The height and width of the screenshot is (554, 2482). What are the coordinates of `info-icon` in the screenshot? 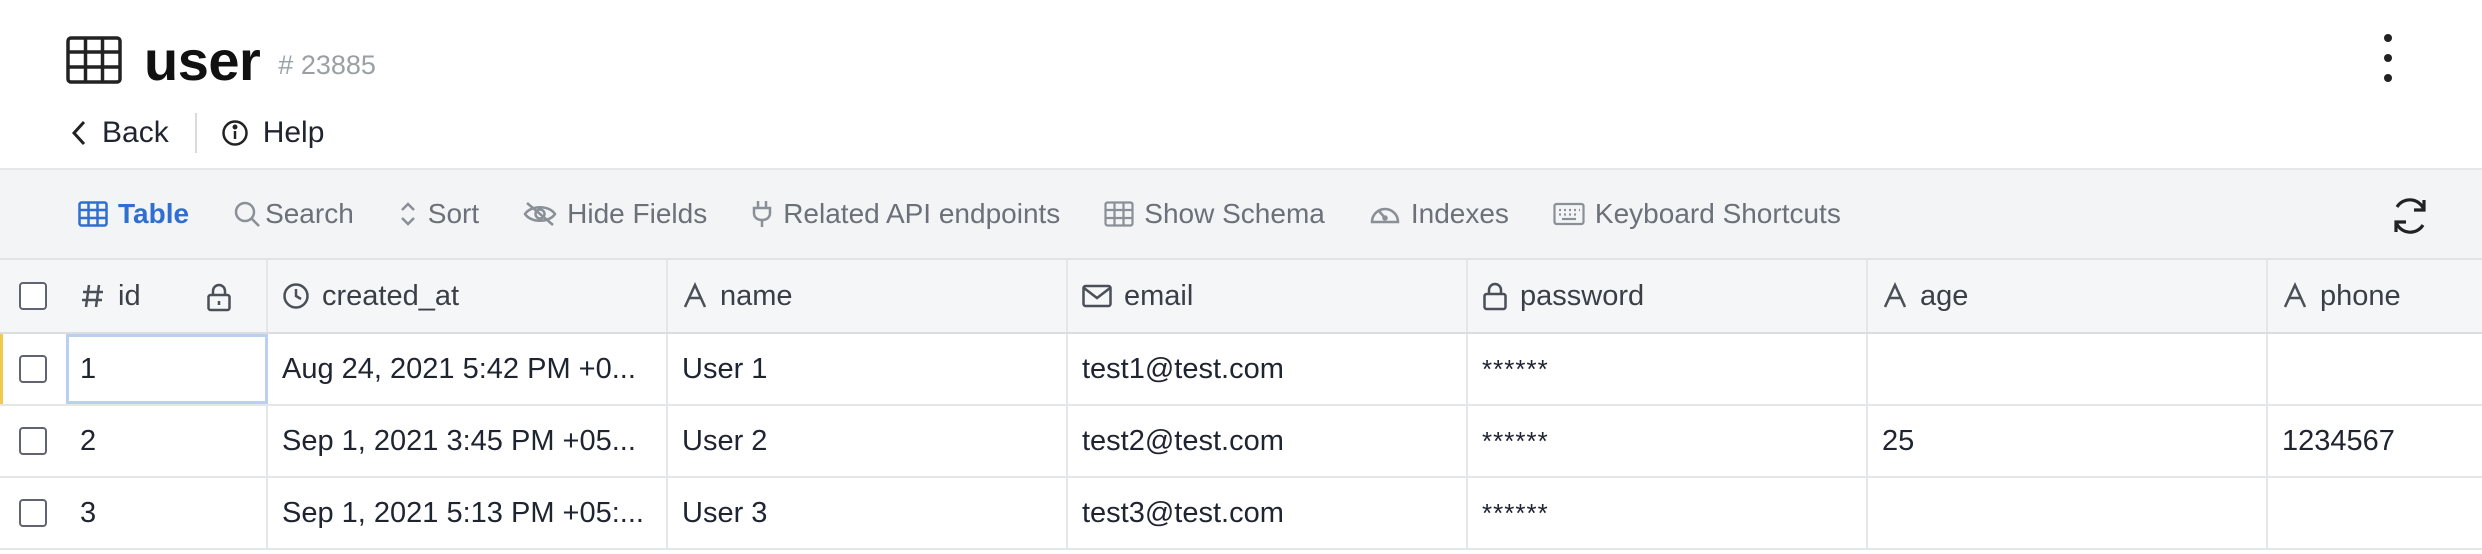 It's located at (234, 133).